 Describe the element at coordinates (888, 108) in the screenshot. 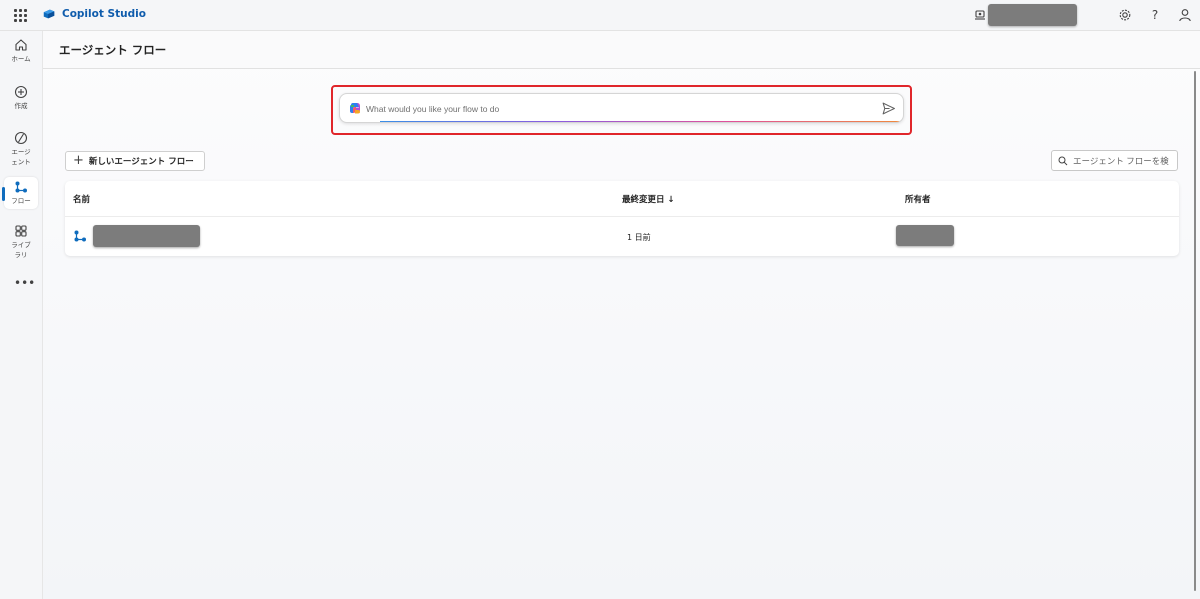

I see `send-icon` at that location.